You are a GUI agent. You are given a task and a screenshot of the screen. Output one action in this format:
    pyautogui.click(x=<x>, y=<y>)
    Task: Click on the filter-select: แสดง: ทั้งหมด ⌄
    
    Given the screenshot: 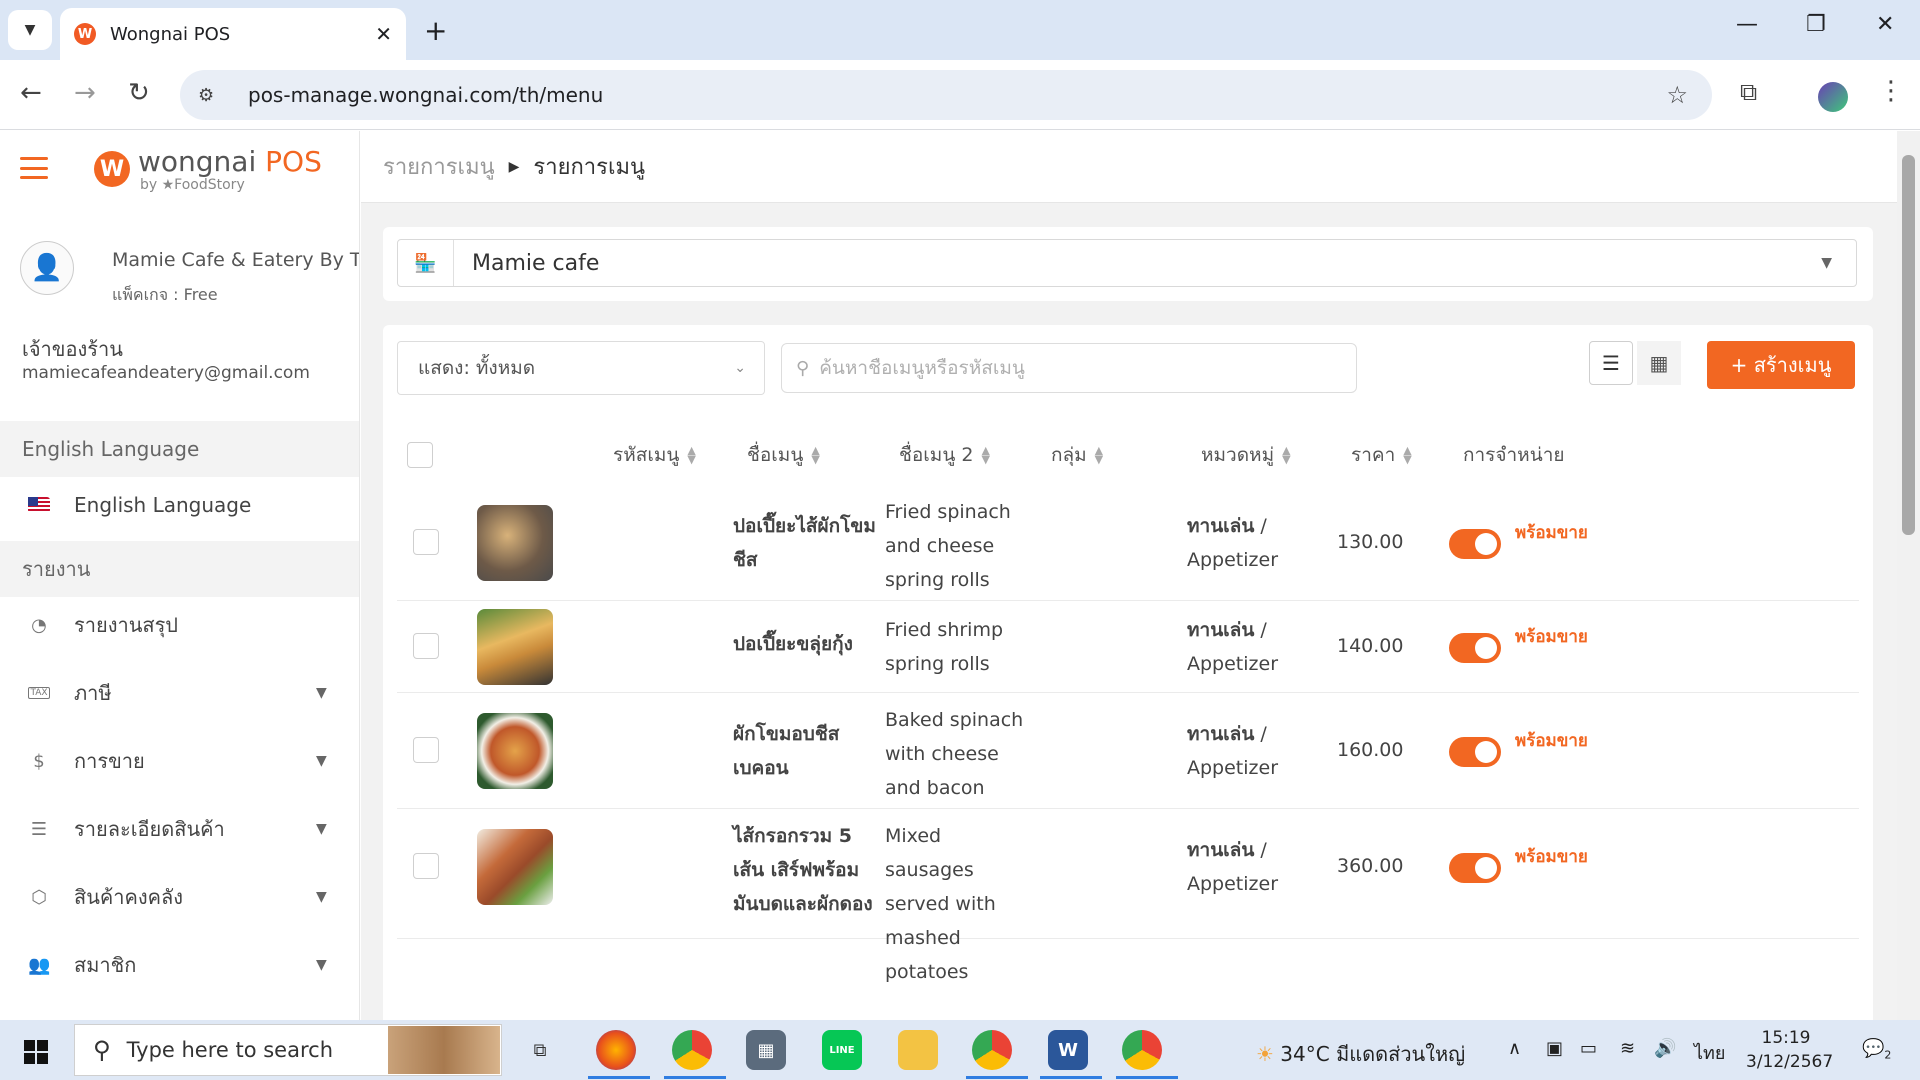 What is the action you would take?
    pyautogui.click(x=581, y=368)
    